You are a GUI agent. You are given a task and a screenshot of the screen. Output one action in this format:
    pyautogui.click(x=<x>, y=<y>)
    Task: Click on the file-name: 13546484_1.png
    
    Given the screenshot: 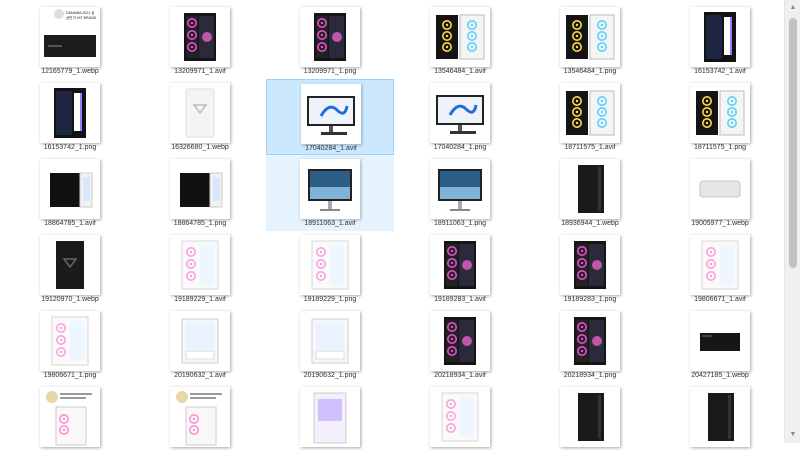 What is the action you would take?
    pyautogui.click(x=590, y=71)
    